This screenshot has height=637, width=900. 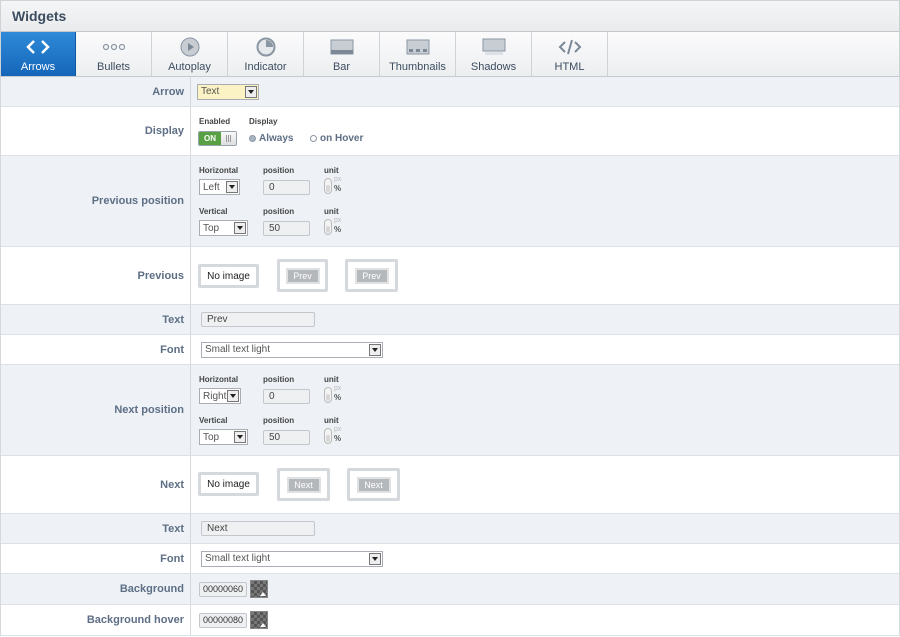 What do you see at coordinates (266, 47) in the screenshot?
I see `pie-icon` at bounding box center [266, 47].